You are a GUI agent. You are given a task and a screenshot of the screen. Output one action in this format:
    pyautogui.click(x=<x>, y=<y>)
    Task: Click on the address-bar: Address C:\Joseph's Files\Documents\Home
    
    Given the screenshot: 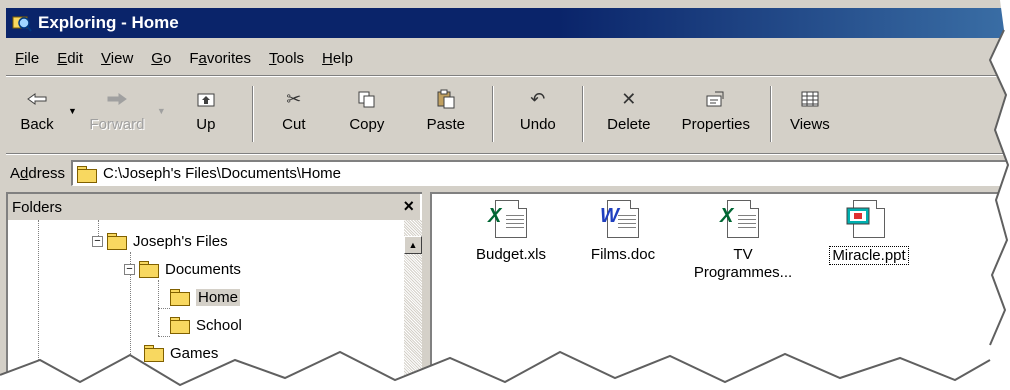 What is the action you would take?
    pyautogui.click(x=508, y=173)
    